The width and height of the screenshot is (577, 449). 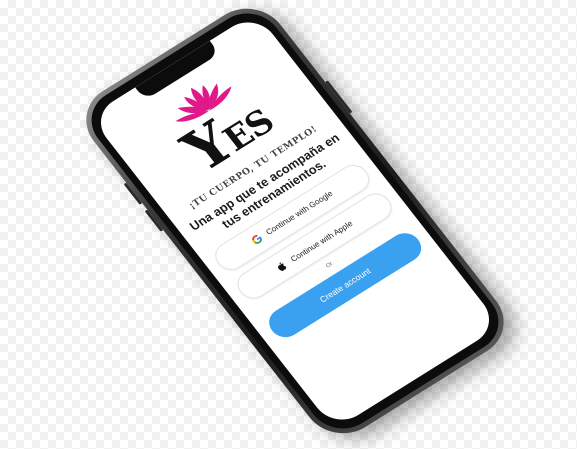 What do you see at coordinates (281, 266) in the screenshot?
I see `apple-icon` at bounding box center [281, 266].